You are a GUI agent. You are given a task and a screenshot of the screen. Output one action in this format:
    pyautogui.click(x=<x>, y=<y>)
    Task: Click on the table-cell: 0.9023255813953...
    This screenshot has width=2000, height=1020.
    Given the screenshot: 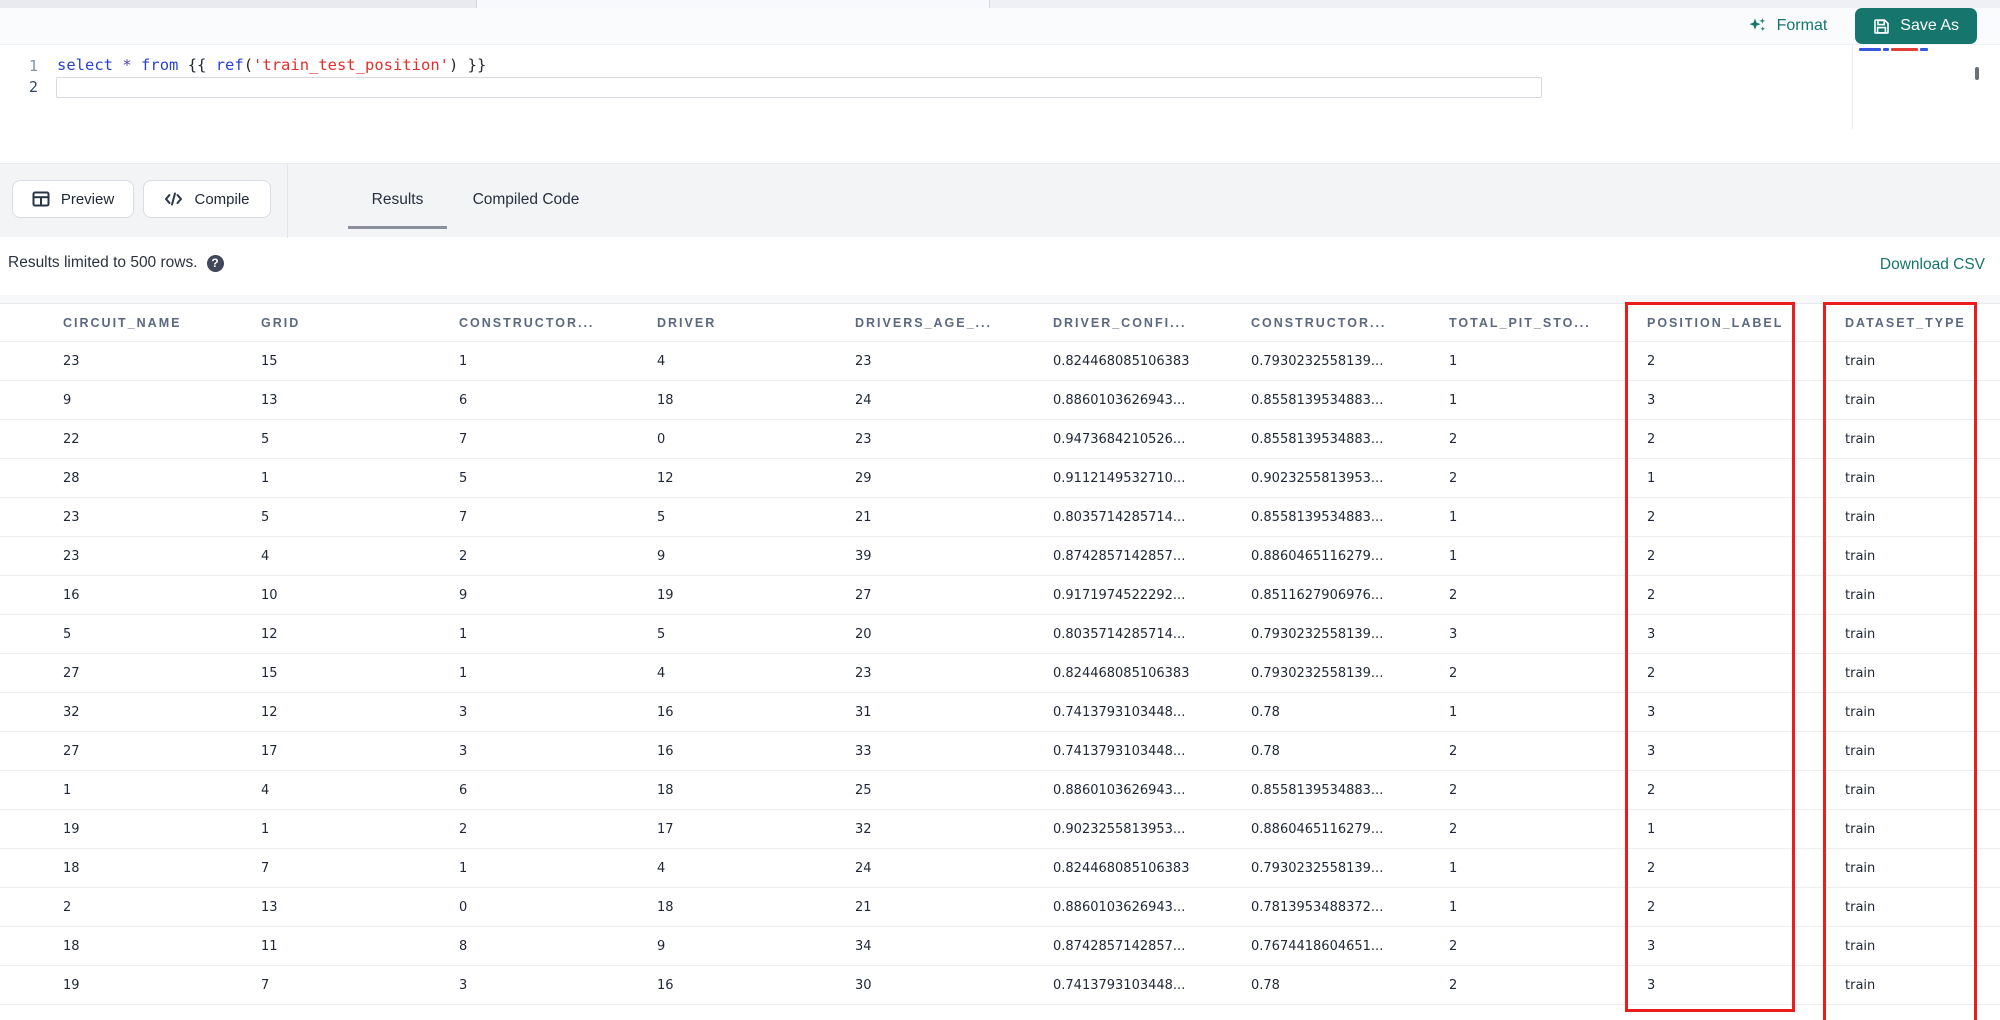 What is the action you would take?
    pyautogui.click(x=1119, y=829)
    